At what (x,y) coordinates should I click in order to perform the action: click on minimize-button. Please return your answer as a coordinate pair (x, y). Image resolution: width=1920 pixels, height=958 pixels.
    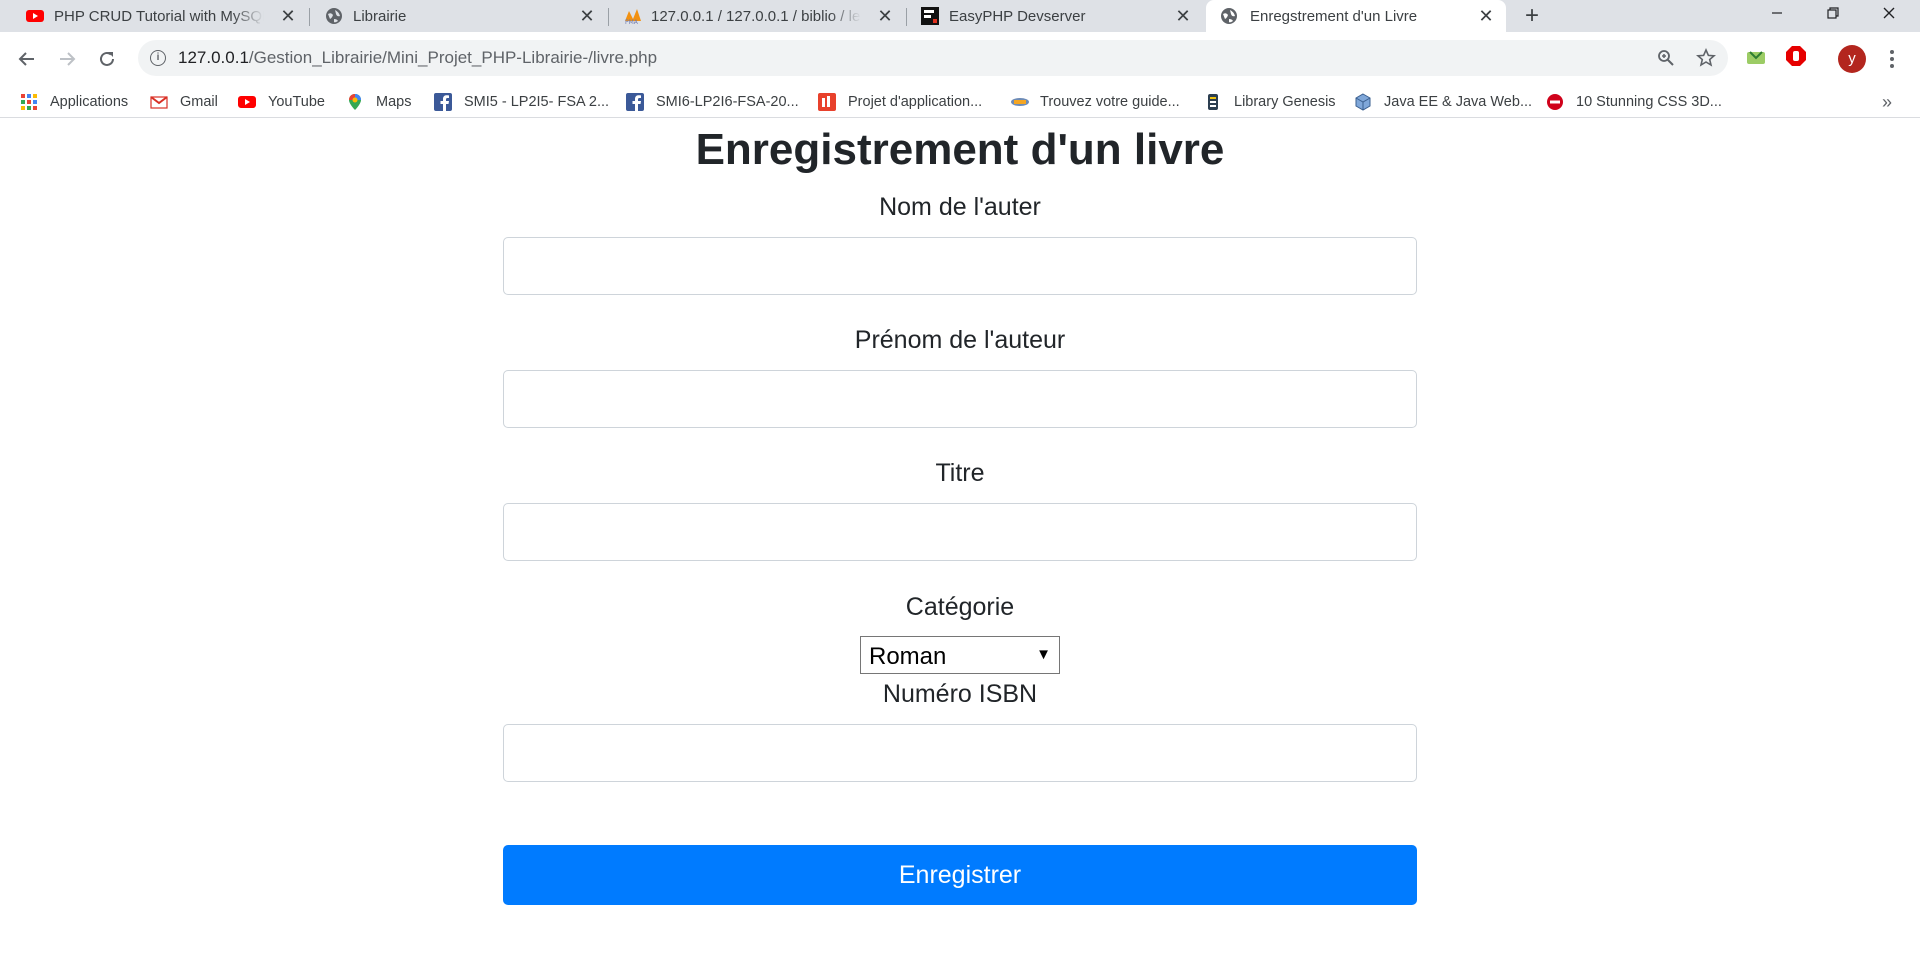
    Looking at the image, I should click on (1777, 14).